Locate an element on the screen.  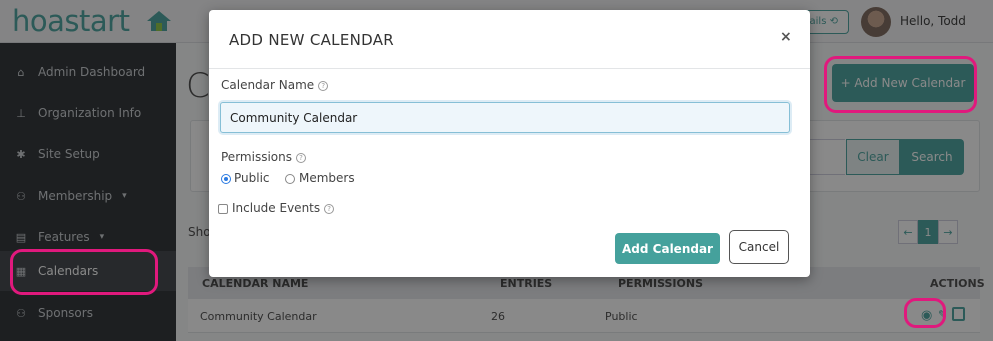
divider is located at coordinates (509, 68).